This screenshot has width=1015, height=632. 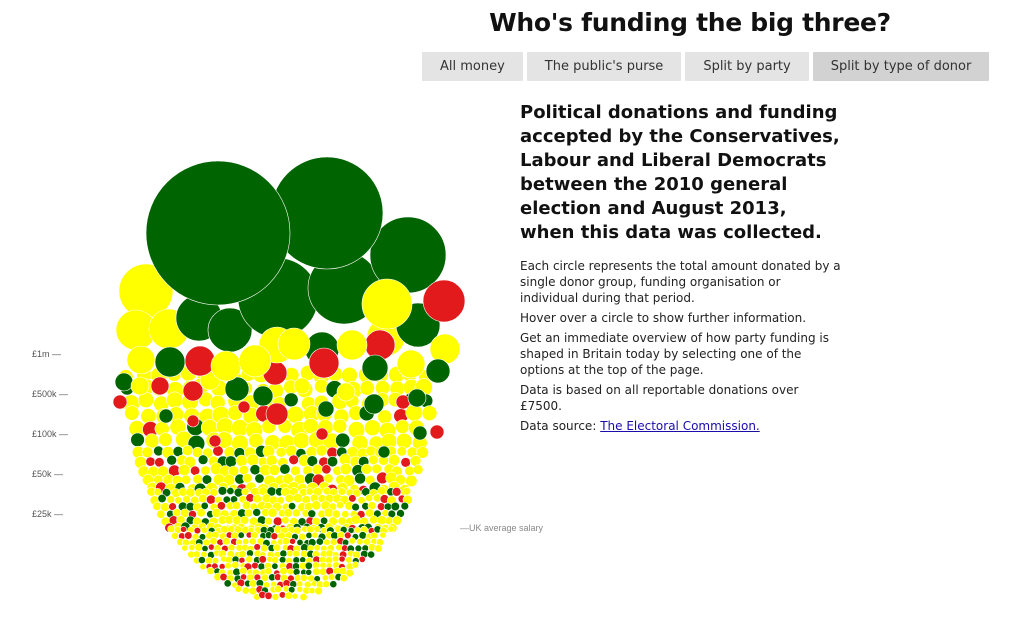 What do you see at coordinates (747, 66) in the screenshot?
I see `tab-split-by-party: Split by party` at bounding box center [747, 66].